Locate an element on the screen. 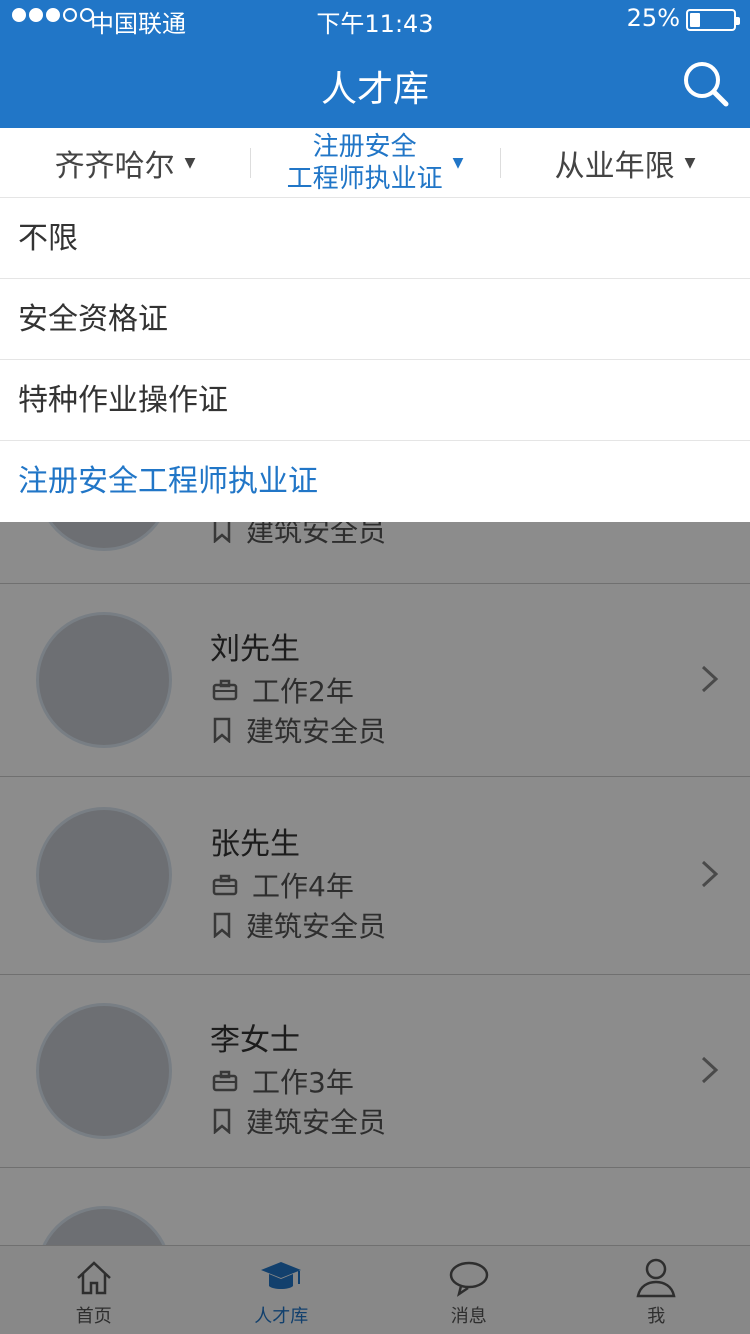  search-icon is located at coordinates (706, 84).